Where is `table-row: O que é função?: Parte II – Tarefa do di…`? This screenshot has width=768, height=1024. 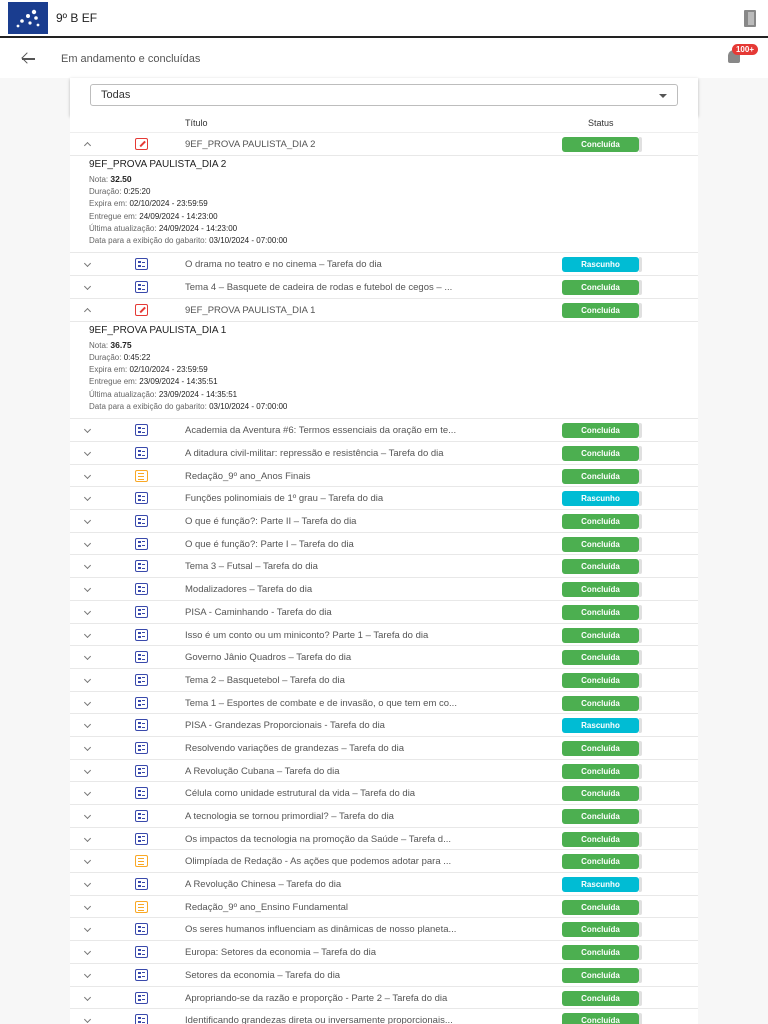 table-row: O que é função?: Parte II – Tarefa do di… is located at coordinates (384, 521).